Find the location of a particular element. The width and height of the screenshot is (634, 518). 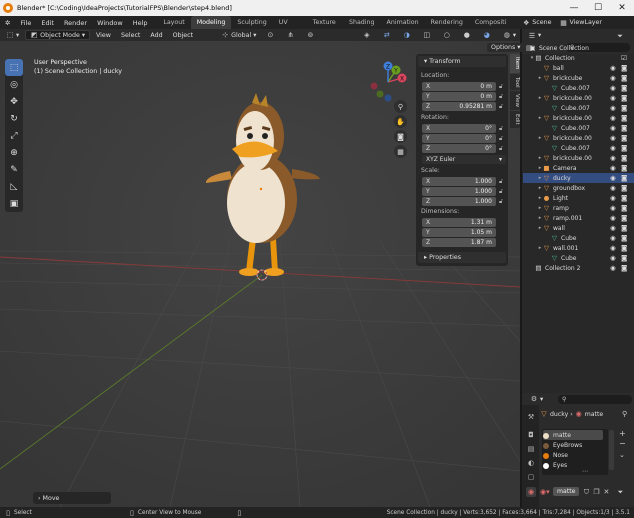

slot-list-scrollbar is located at coordinates (611, 450).